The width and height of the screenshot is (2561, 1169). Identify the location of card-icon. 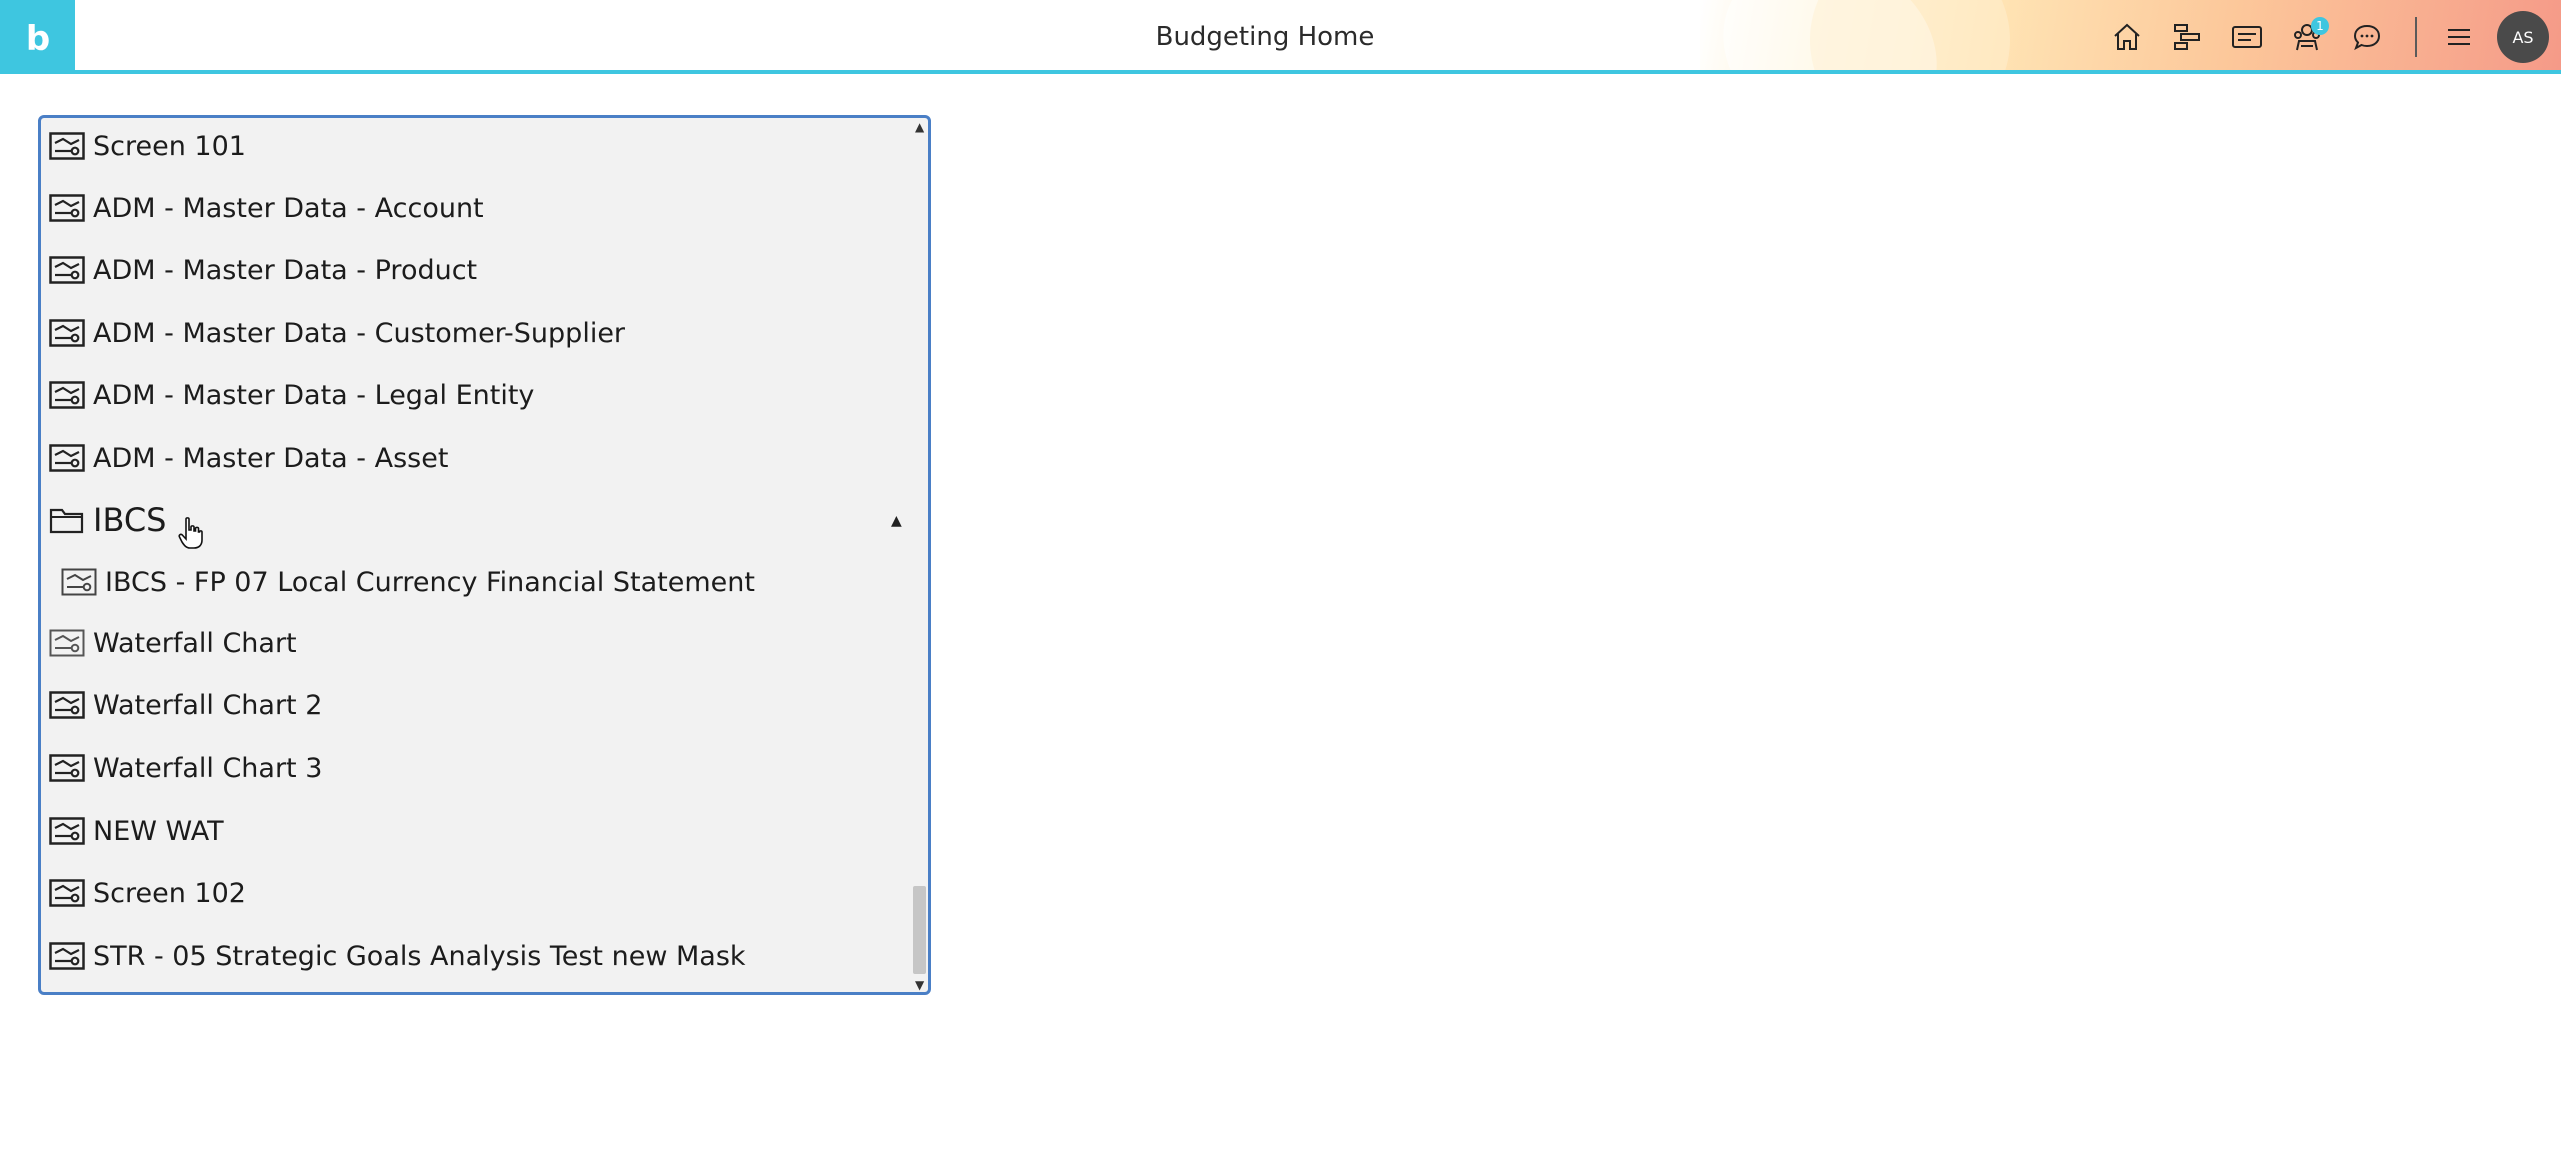
(2247, 37).